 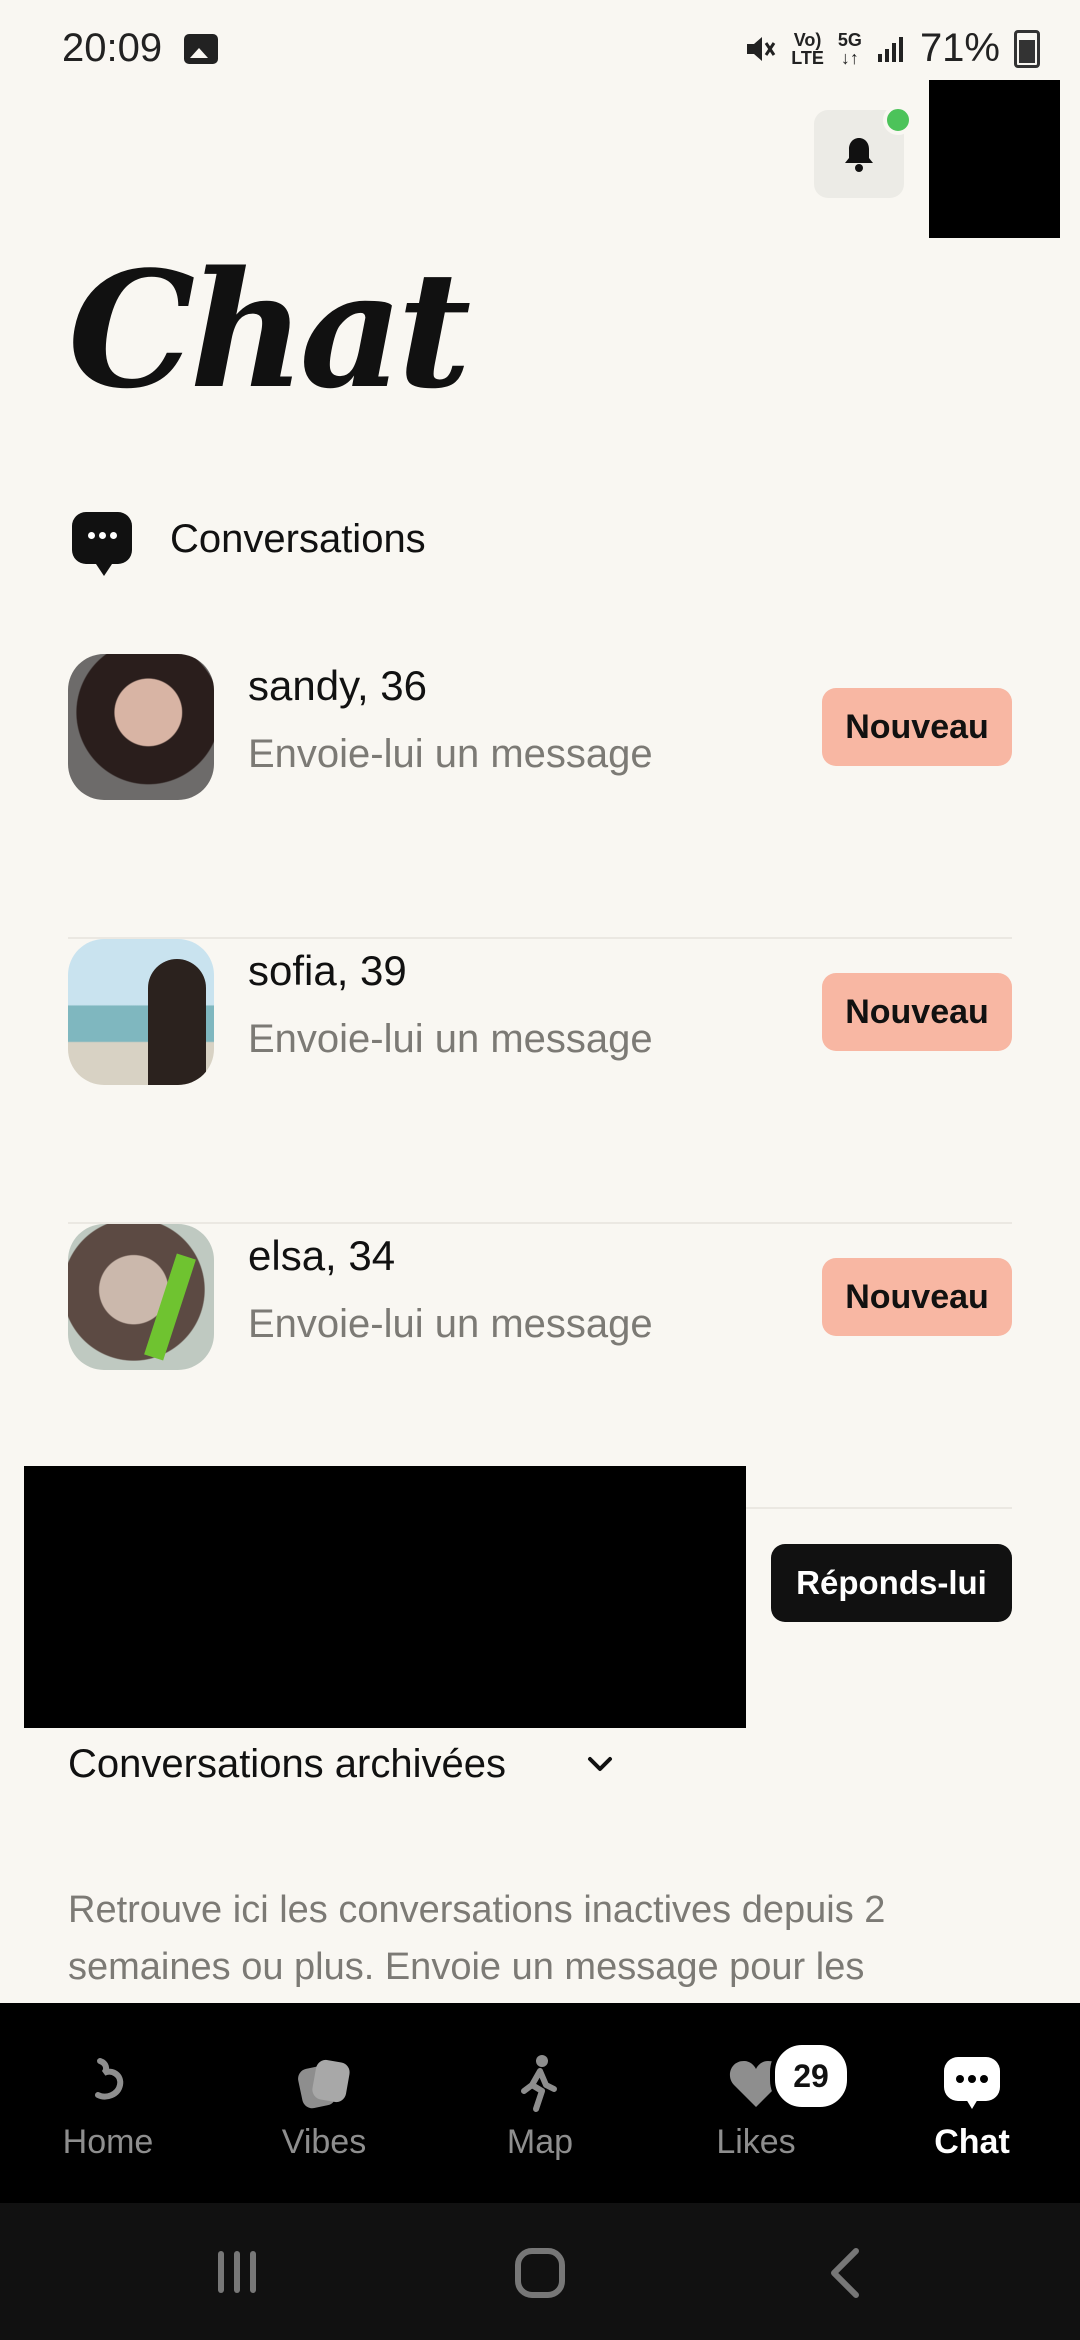 What do you see at coordinates (237, 2272) in the screenshot?
I see `recent-apps-icon` at bounding box center [237, 2272].